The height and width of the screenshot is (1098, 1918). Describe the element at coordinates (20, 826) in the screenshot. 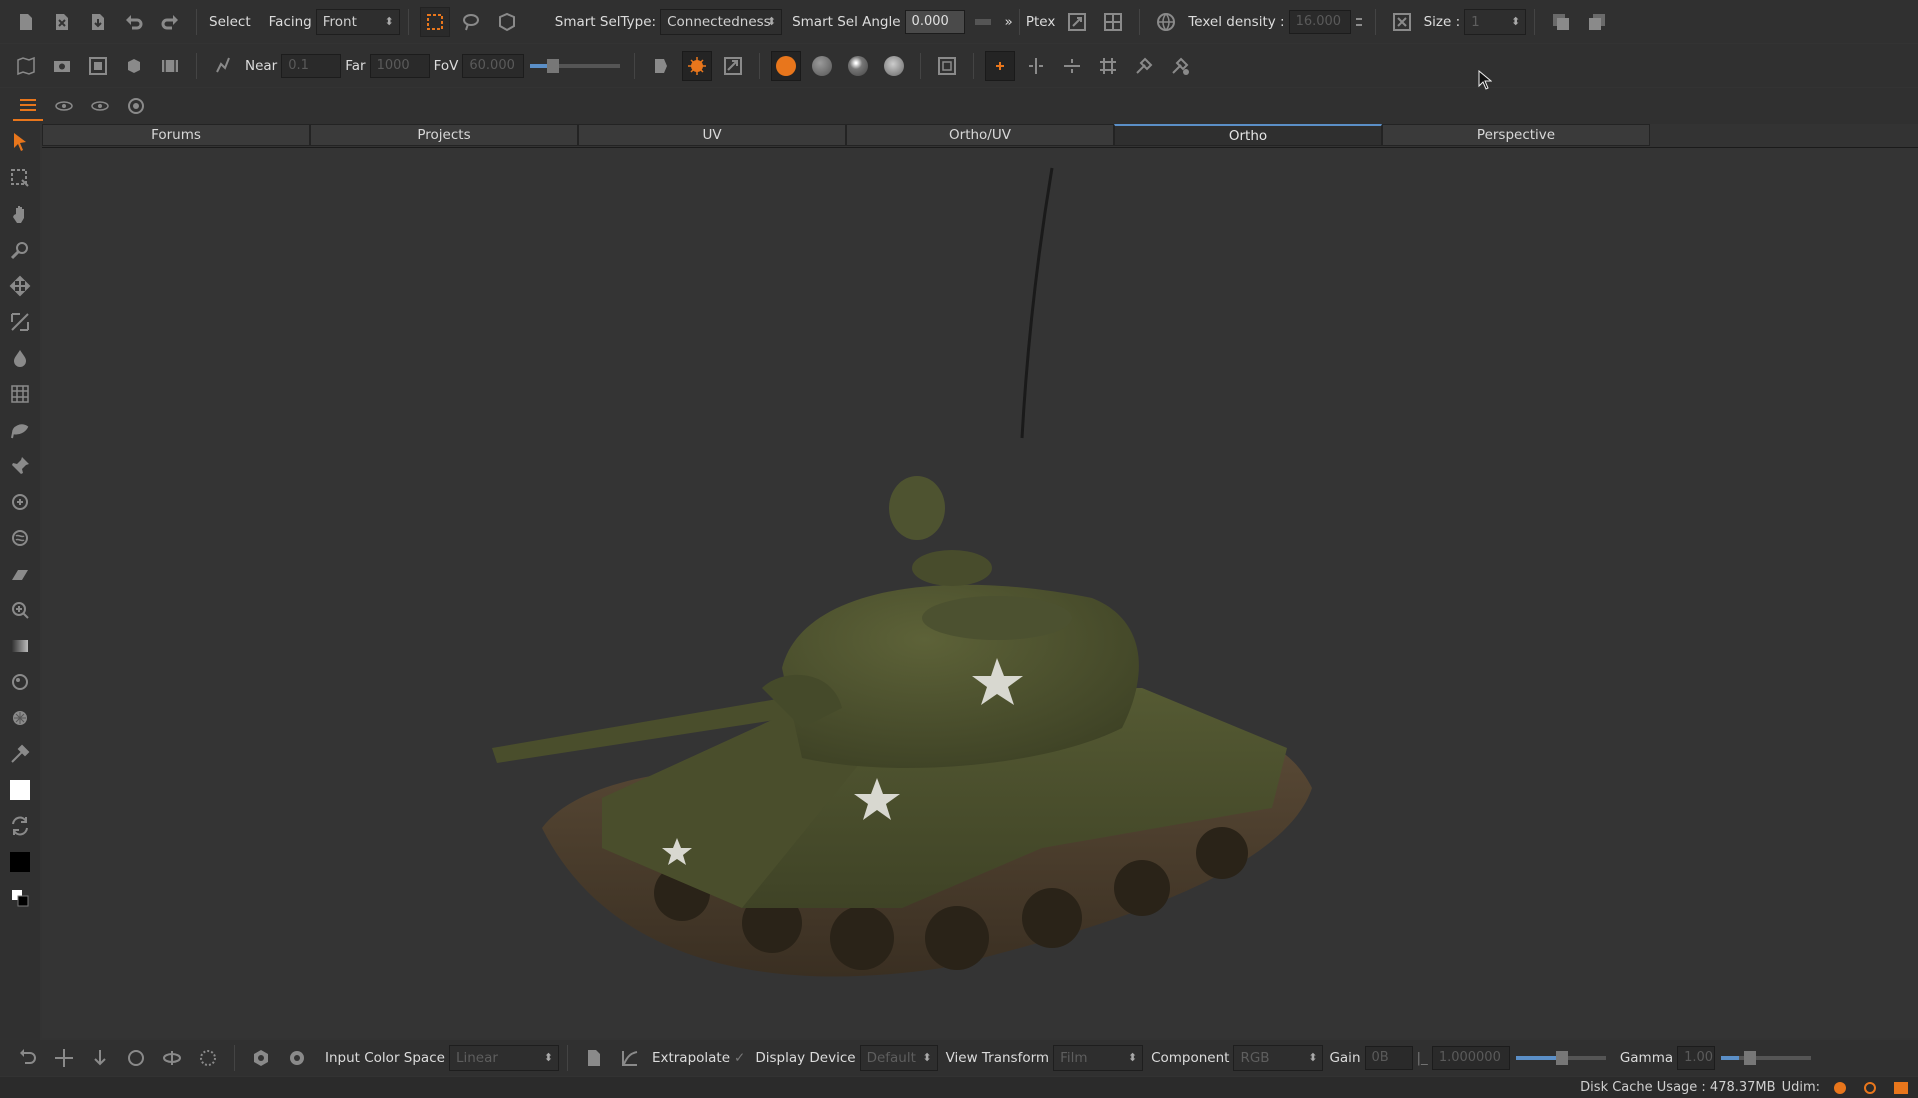

I see `swap-colors-icon` at that location.